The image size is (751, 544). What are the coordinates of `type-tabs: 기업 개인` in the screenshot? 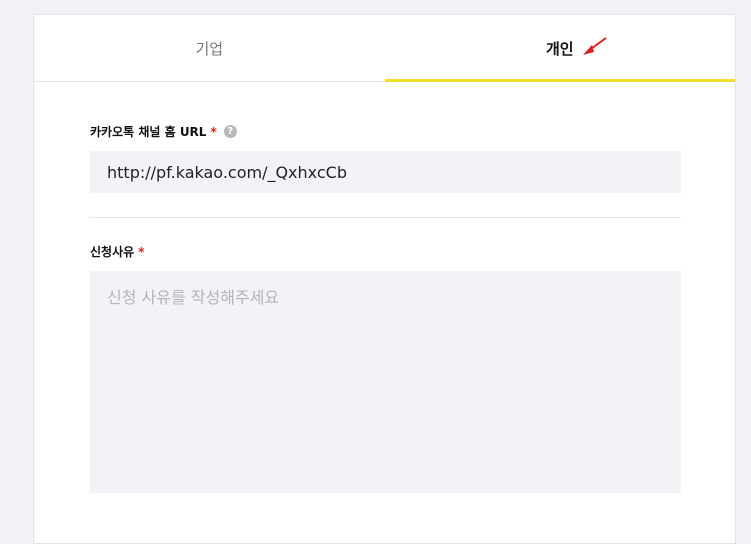 It's located at (384, 48).